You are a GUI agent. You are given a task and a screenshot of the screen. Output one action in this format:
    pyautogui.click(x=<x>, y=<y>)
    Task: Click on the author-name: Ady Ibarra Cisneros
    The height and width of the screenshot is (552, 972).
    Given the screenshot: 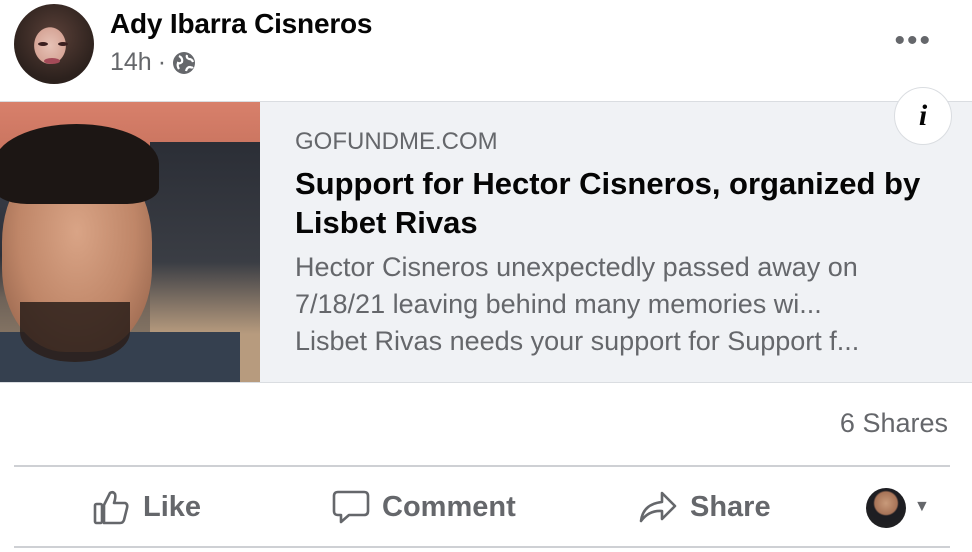 What is the action you would take?
    pyautogui.click(x=241, y=24)
    